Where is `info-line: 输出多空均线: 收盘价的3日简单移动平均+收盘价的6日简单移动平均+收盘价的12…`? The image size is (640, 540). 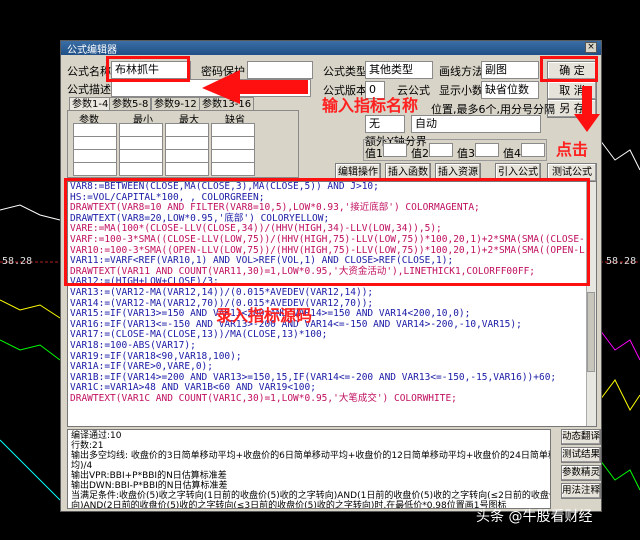 info-line: 输出多空均线: 收盘价的3日简单移动平均+收盘价的6日简单移动平均+收盘价的12… is located at coordinates (311, 456).